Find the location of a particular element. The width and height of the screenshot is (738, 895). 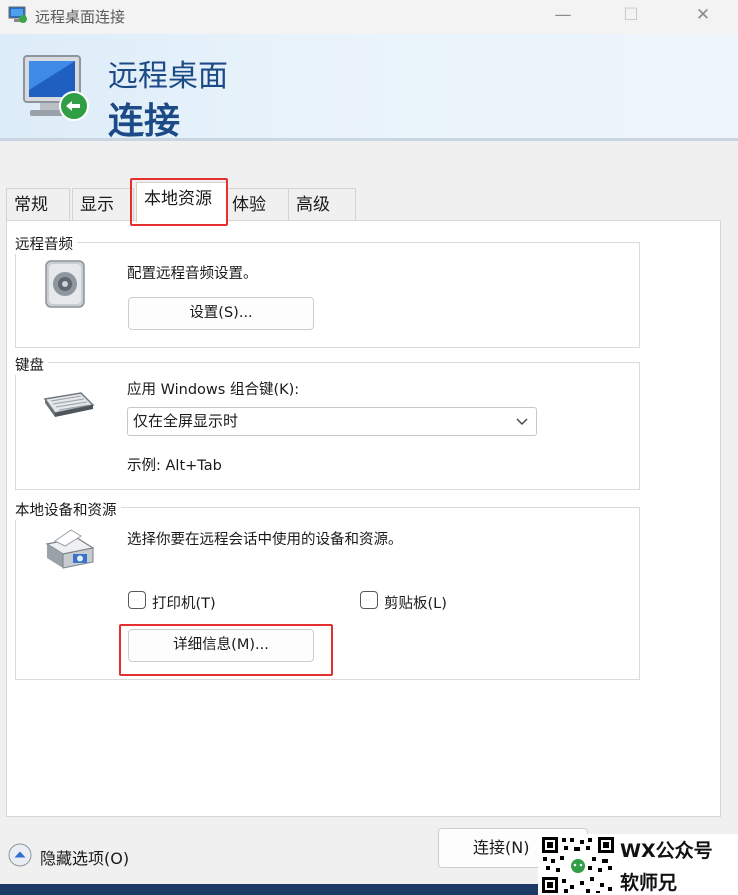

remote-audio-group is located at coordinates (327, 295).